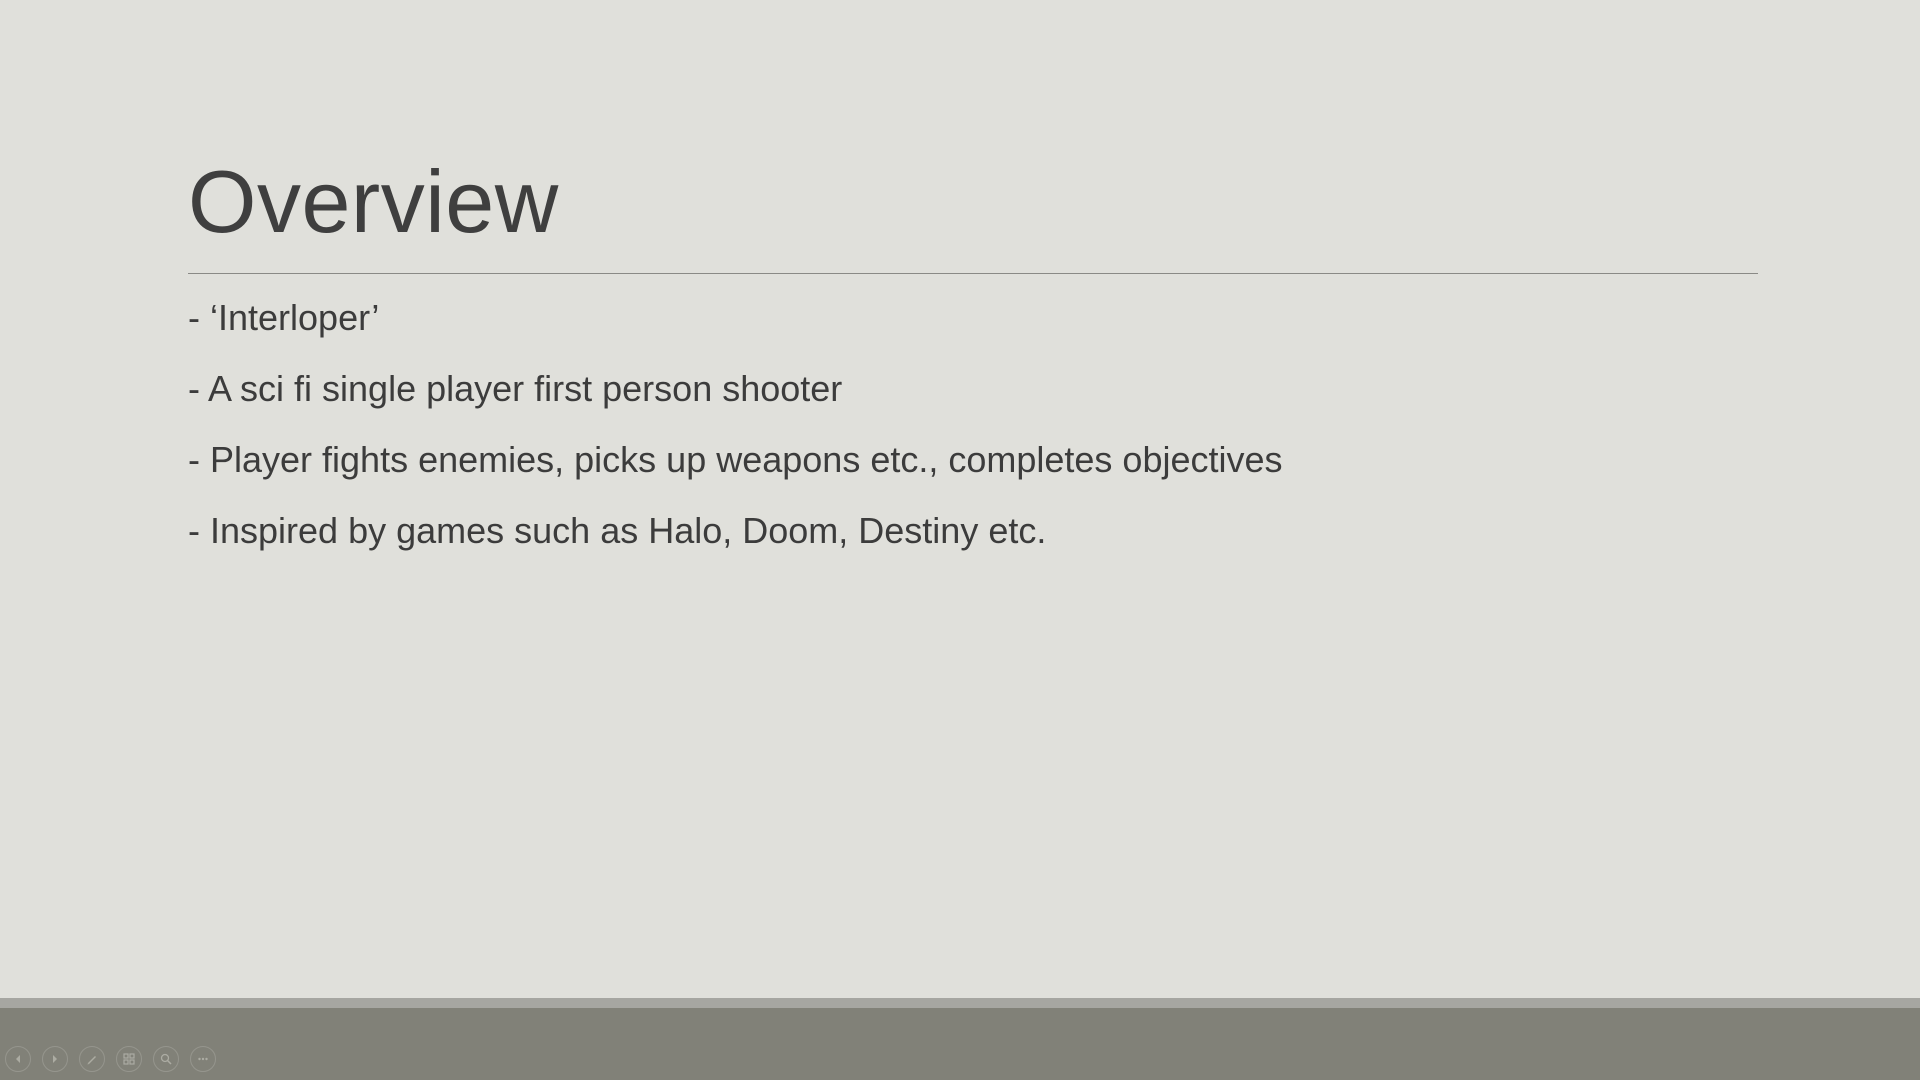 The image size is (1920, 1080). I want to click on pen-icon, so click(92, 1059).